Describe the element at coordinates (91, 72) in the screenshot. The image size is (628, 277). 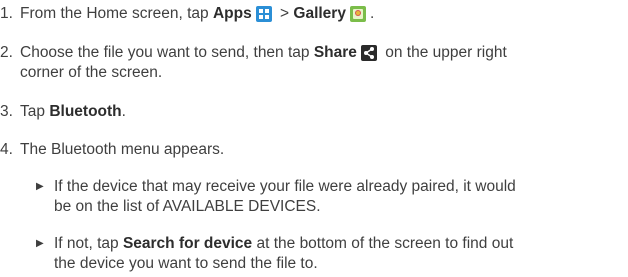
I see `step-2-line-2: corner of the screen.` at that location.